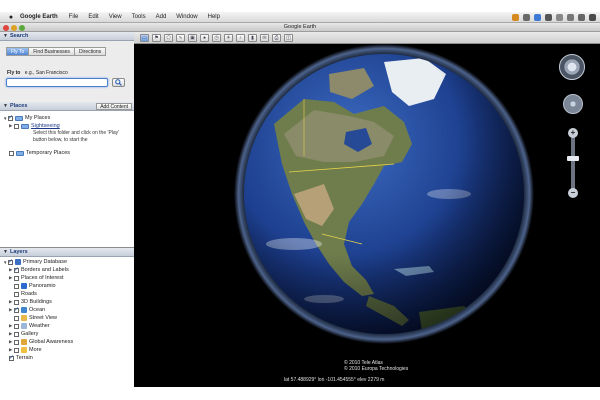 The image size is (600, 400). What do you see at coordinates (168, 37) in the screenshot?
I see `polygon-icon: ⬠` at bounding box center [168, 37].